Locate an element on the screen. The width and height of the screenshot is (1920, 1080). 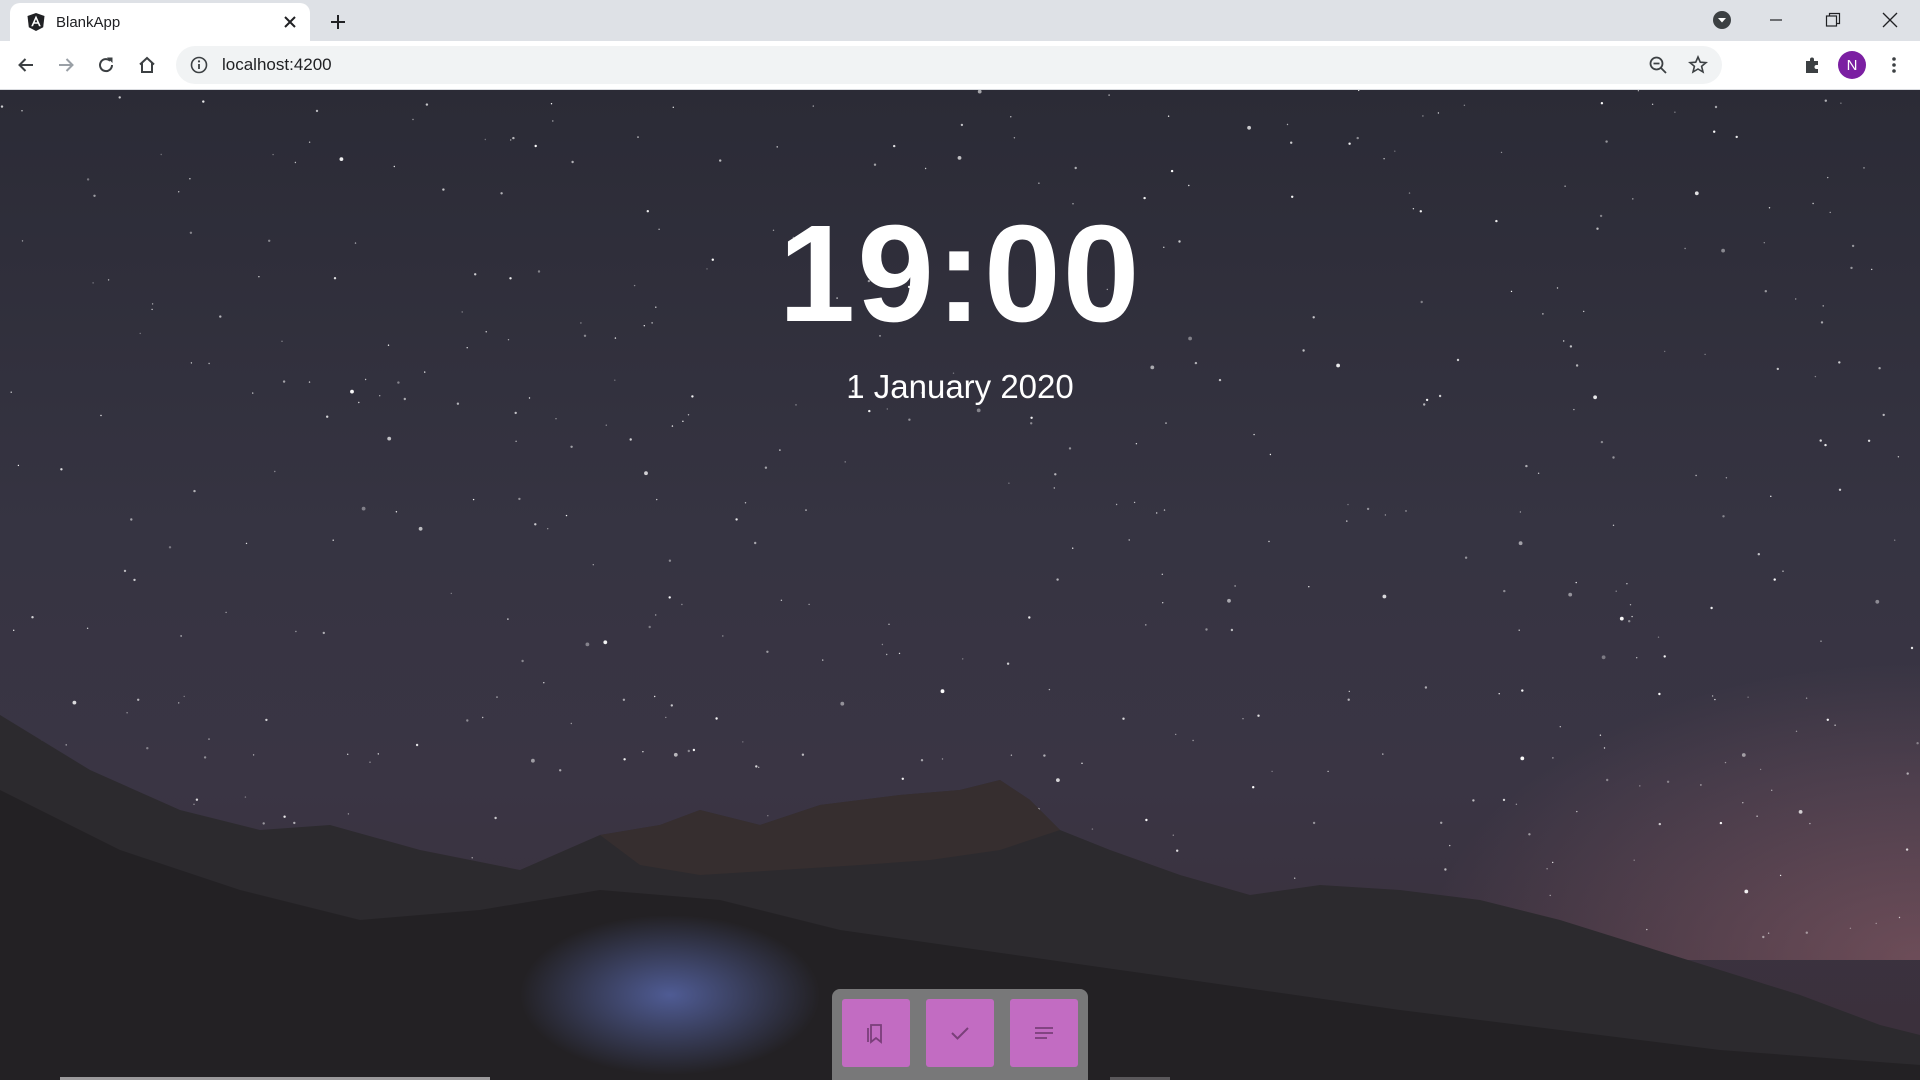
clock-time: 19:00 is located at coordinates (960, 274).